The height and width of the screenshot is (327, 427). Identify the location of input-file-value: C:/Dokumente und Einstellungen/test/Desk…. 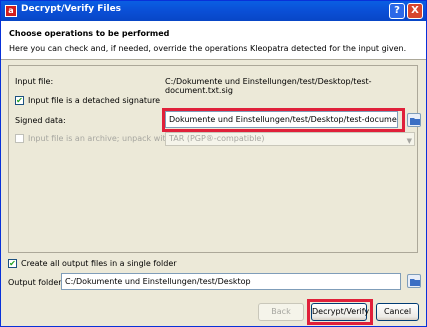
(268, 86).